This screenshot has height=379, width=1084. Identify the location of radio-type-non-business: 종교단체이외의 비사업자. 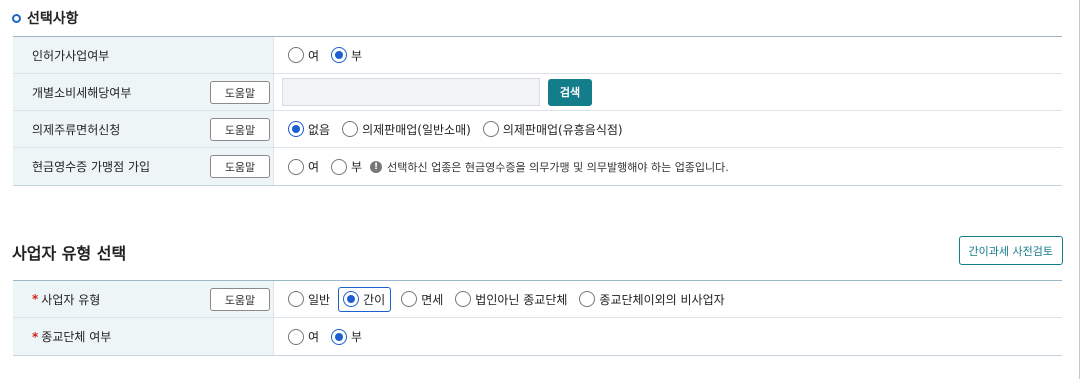
(652, 299).